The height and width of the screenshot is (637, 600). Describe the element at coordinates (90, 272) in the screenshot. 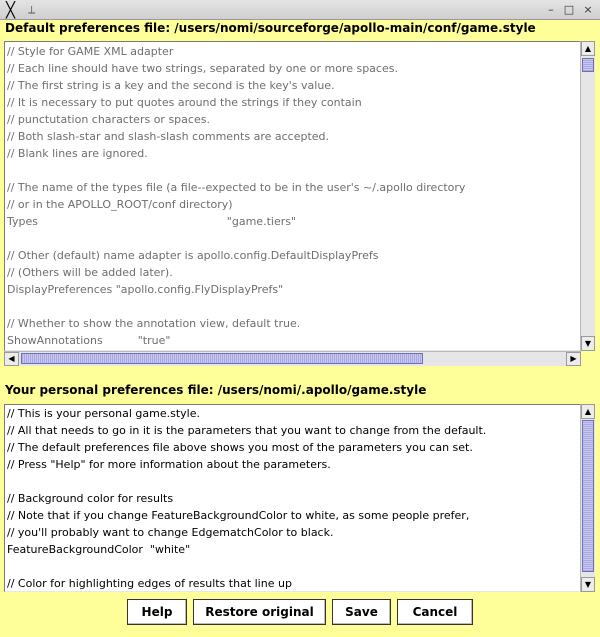

I see `default-text-line: // (Others will be added later).` at that location.